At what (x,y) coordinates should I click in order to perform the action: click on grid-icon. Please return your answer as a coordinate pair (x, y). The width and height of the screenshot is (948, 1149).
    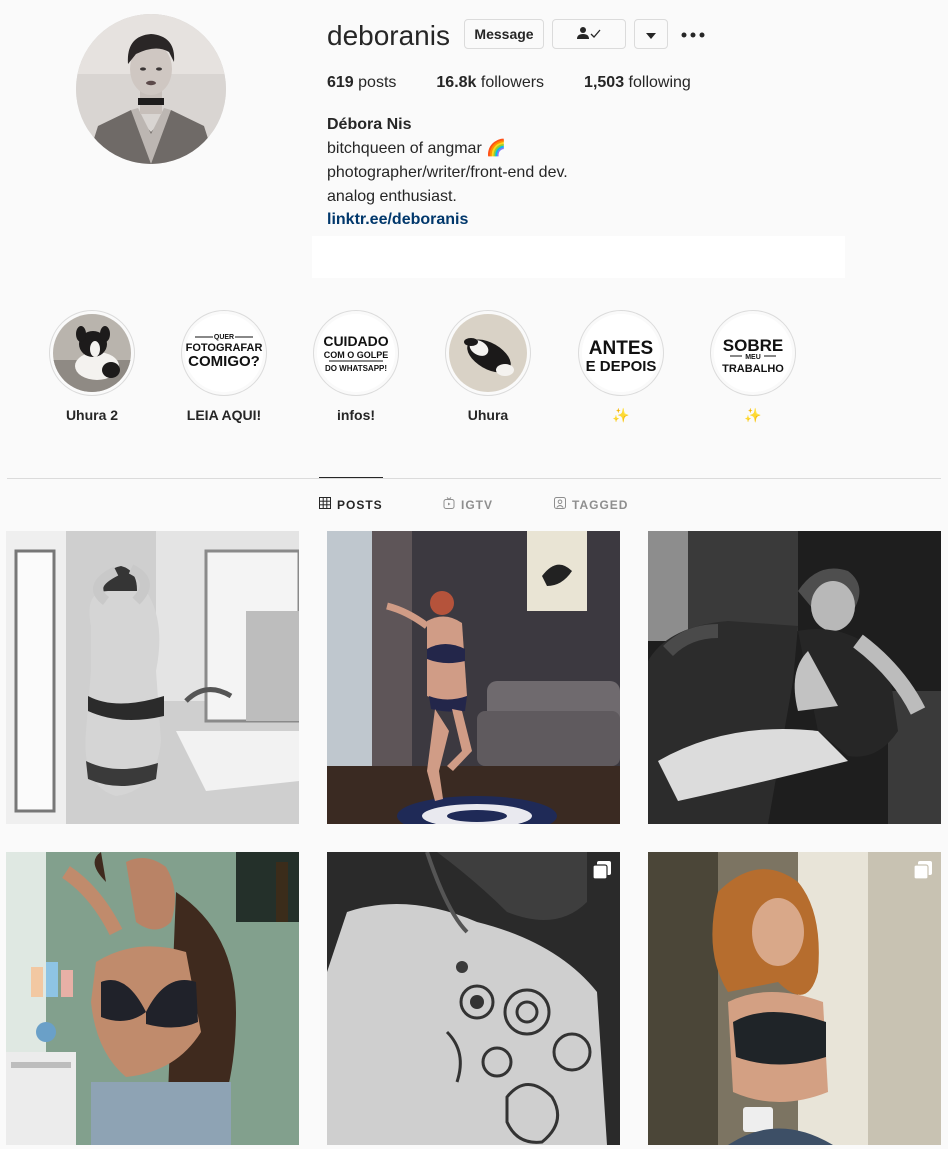
    Looking at the image, I should click on (328, 504).